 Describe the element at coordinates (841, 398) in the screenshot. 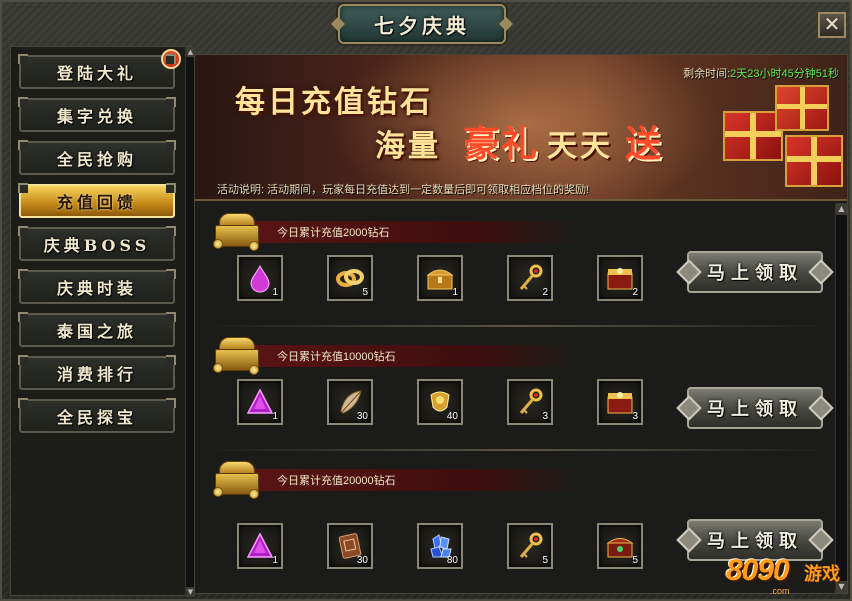

I see `main-scrollbar: ▲ ▼` at that location.